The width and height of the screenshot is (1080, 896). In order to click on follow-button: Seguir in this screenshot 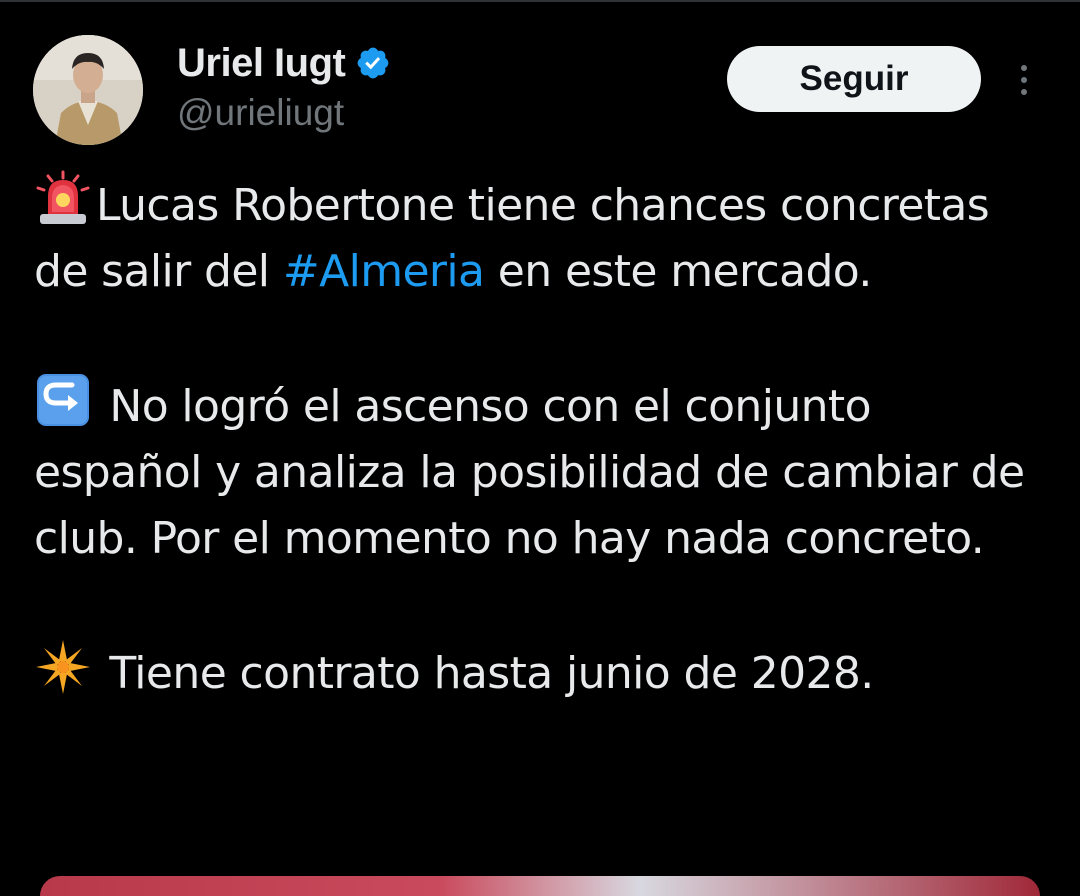, I will do `click(854, 79)`.